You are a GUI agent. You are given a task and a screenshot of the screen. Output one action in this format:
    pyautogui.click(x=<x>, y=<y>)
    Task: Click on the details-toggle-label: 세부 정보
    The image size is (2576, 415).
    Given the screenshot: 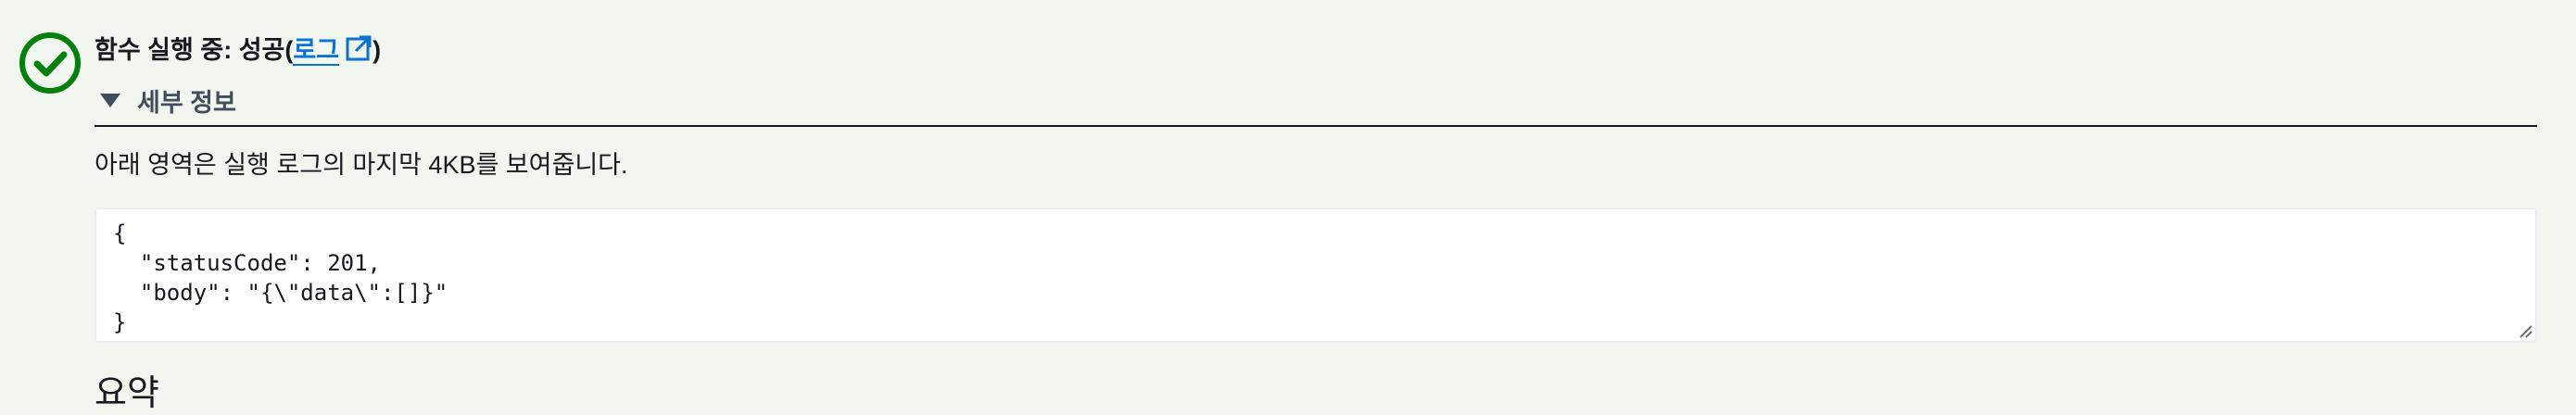 What is the action you would take?
    pyautogui.click(x=186, y=102)
    